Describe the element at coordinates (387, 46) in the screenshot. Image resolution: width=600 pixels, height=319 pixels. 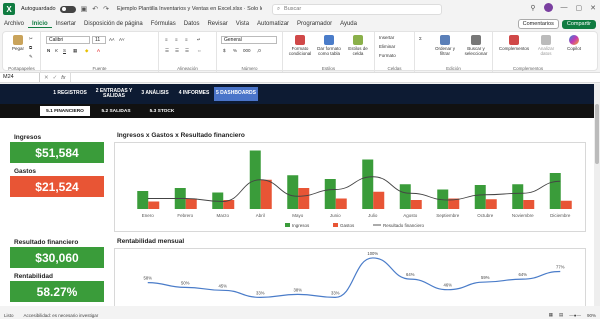
I see `delete-cells-button: Eliminar` at that location.